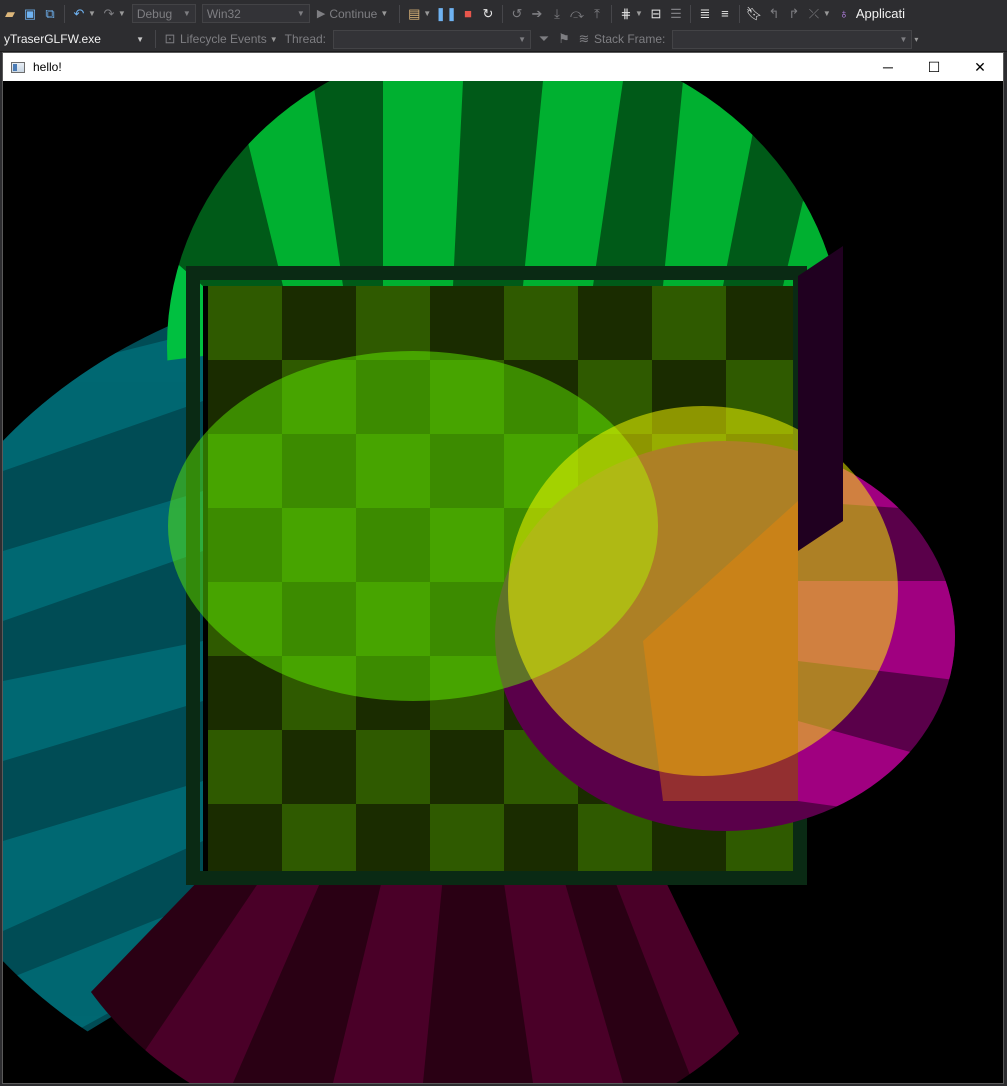 Image resolution: width=1007 pixels, height=1086 pixels. I want to click on undo-dropdown-icon: ▼, so click(92, 13).